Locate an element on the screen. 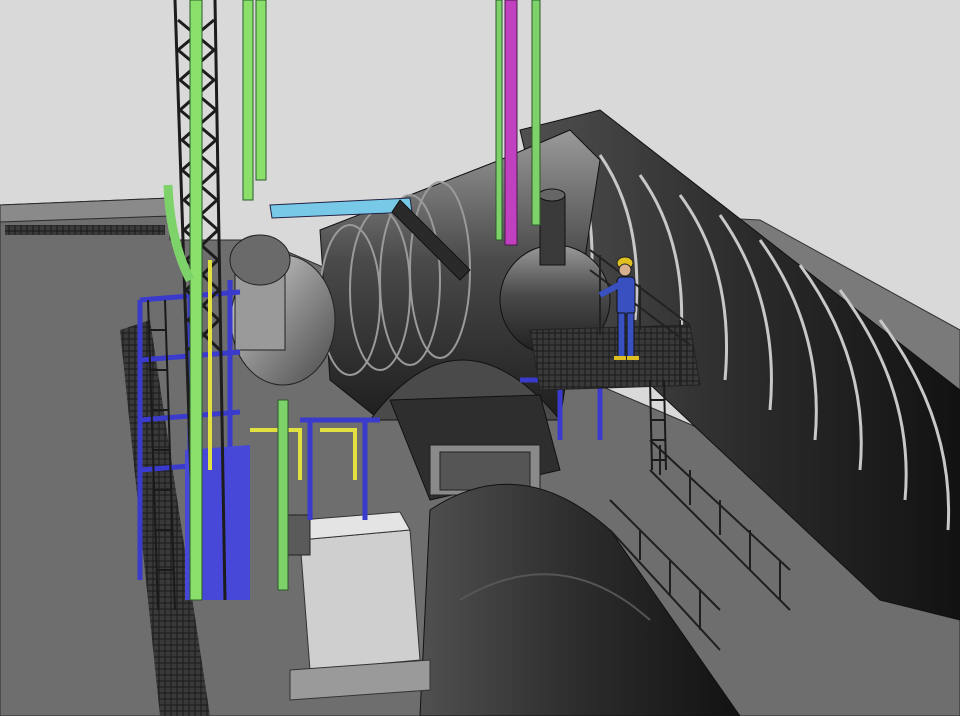 This screenshot has width=960, height=716. magenta-vent-pipe is located at coordinates (511, 123).